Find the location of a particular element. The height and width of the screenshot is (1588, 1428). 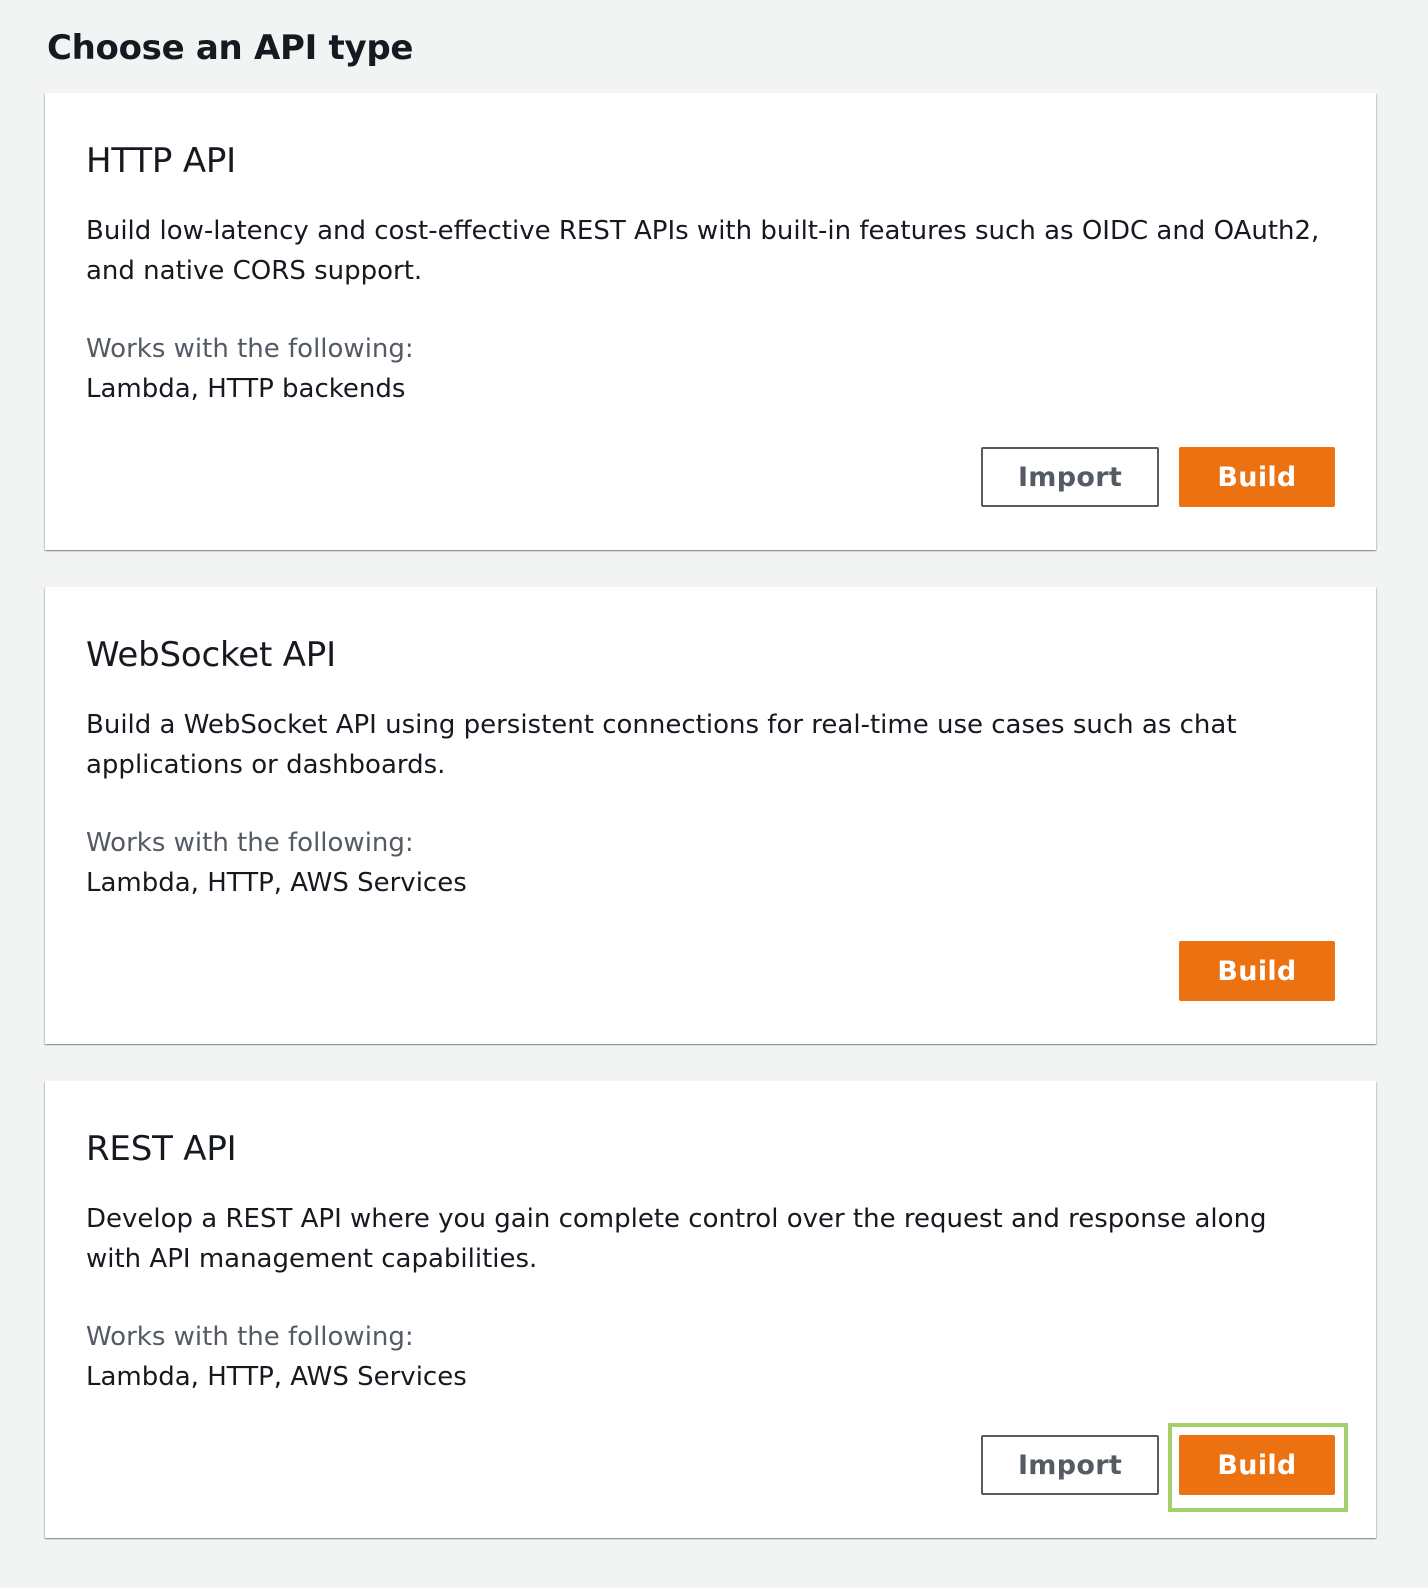

card-title: REST API is located at coordinates (161, 1149).